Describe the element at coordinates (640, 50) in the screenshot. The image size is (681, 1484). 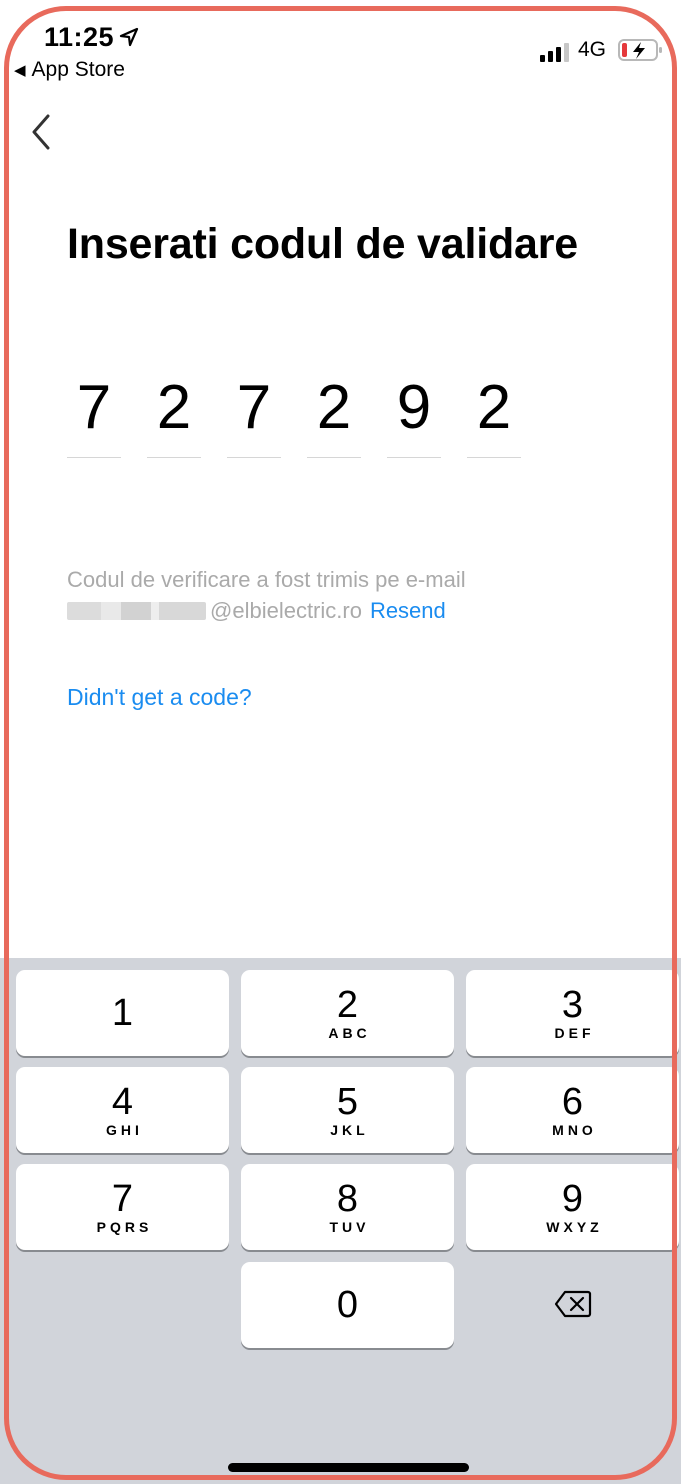
I see `battery-charging-icon` at that location.